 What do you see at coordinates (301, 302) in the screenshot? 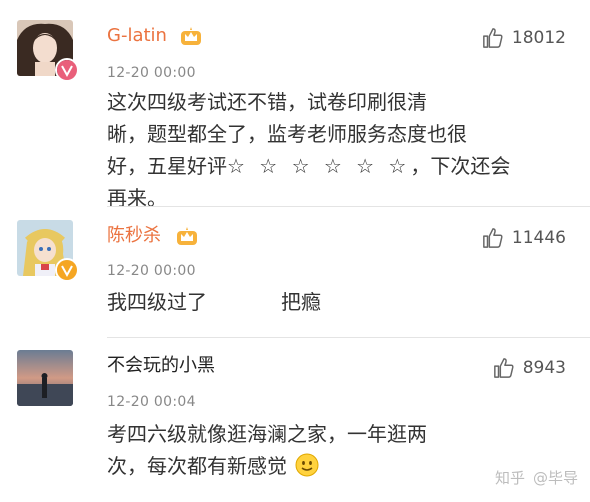
I see `text-segment: 把瘾` at bounding box center [301, 302].